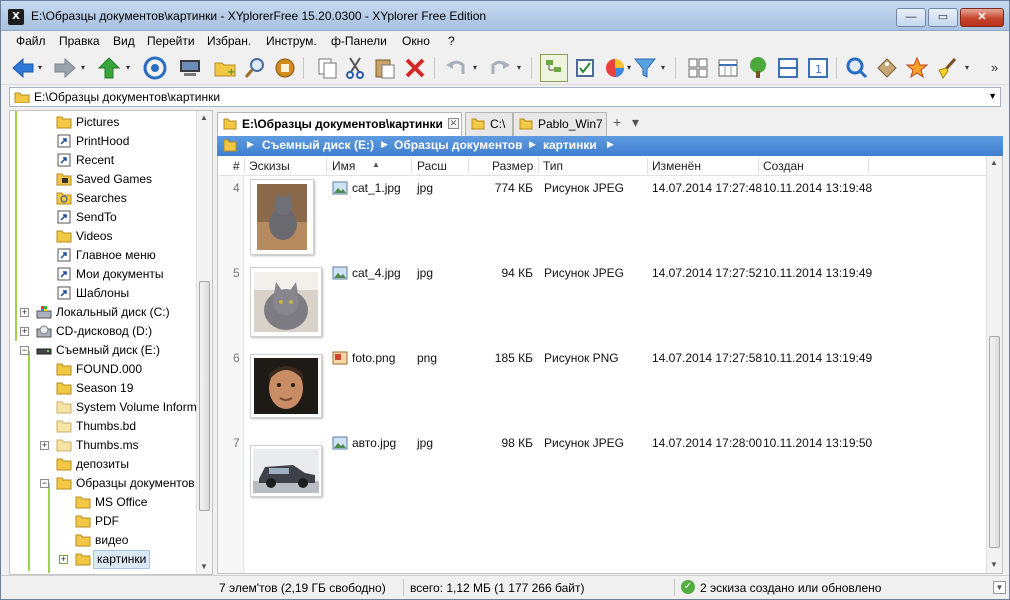 This screenshot has height=600, width=1010. What do you see at coordinates (79, 41) in the screenshot?
I see `menu-edit: Правка` at bounding box center [79, 41].